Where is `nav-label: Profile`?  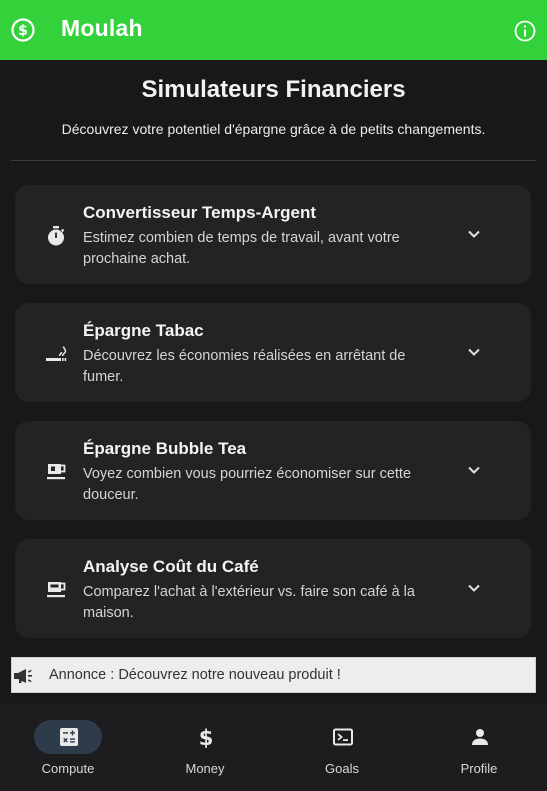
nav-label: Profile is located at coordinates (479, 768).